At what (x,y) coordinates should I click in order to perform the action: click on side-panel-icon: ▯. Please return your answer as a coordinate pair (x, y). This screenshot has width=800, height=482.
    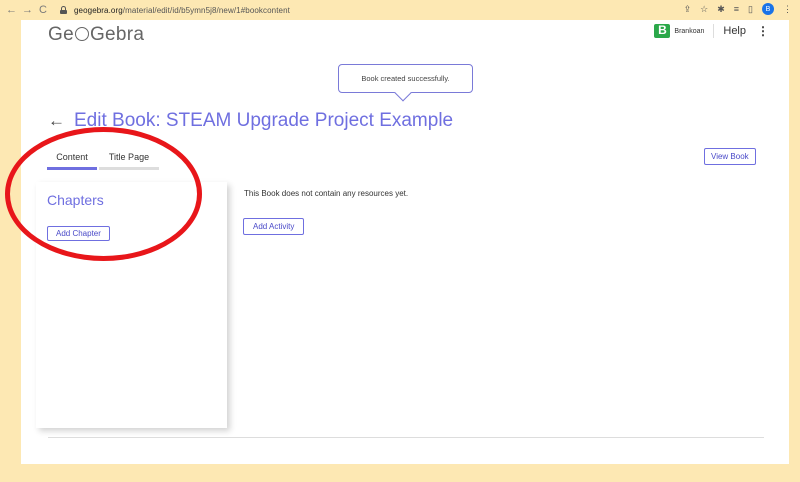
    Looking at the image, I should click on (750, 9).